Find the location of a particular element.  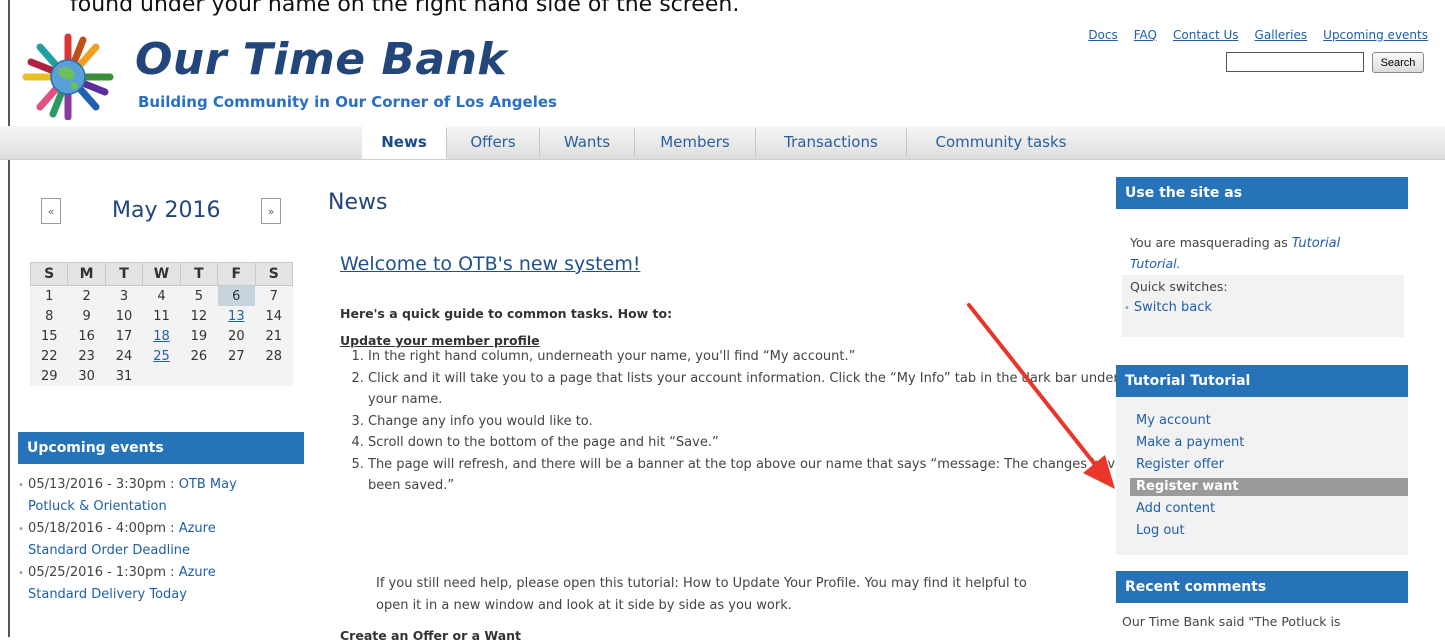

search-input is located at coordinates (1295, 62).